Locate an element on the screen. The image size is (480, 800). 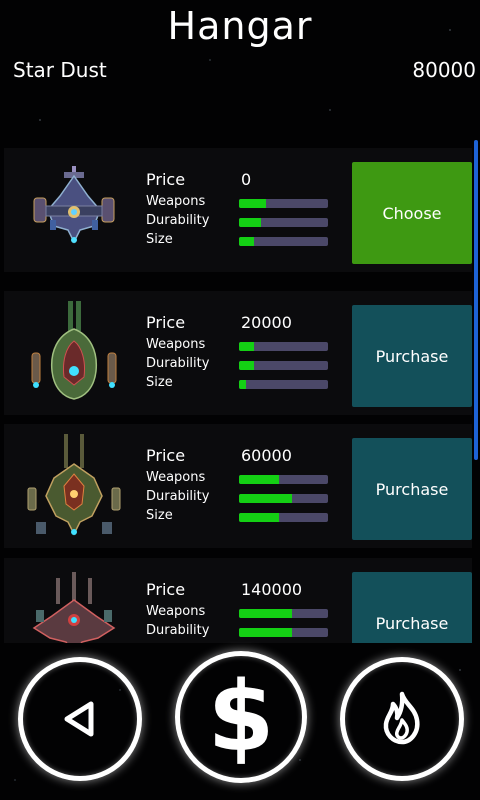
ship-2-image is located at coordinates (74, 350).